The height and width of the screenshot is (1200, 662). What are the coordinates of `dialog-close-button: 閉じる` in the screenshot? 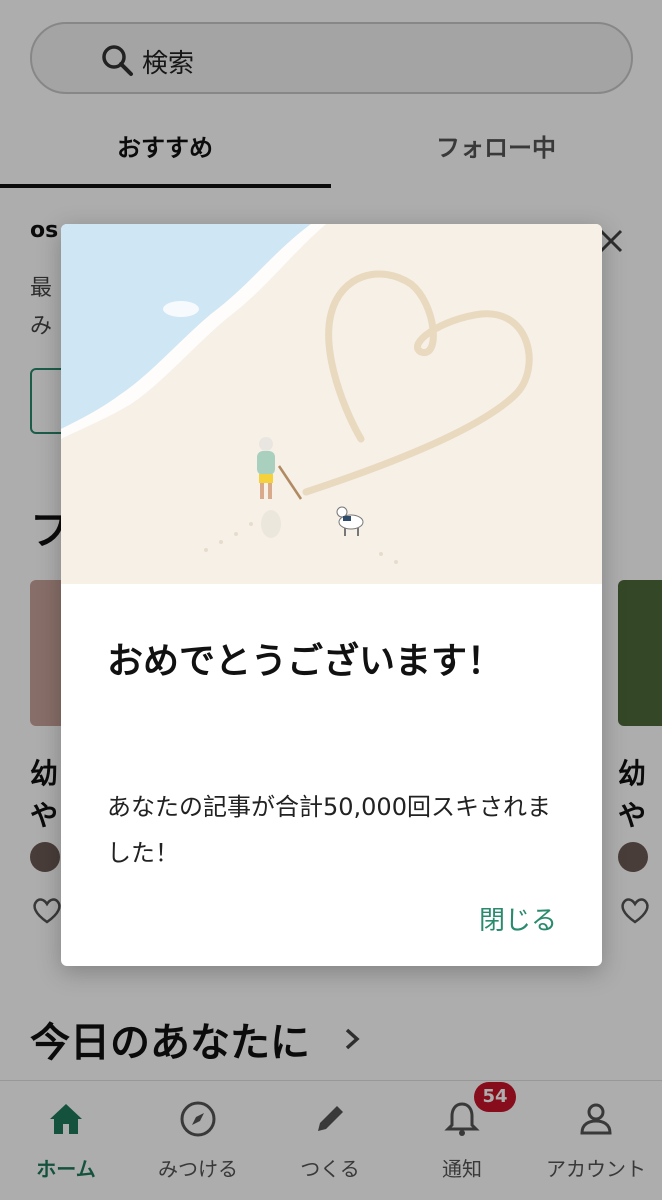 It's located at (518, 918).